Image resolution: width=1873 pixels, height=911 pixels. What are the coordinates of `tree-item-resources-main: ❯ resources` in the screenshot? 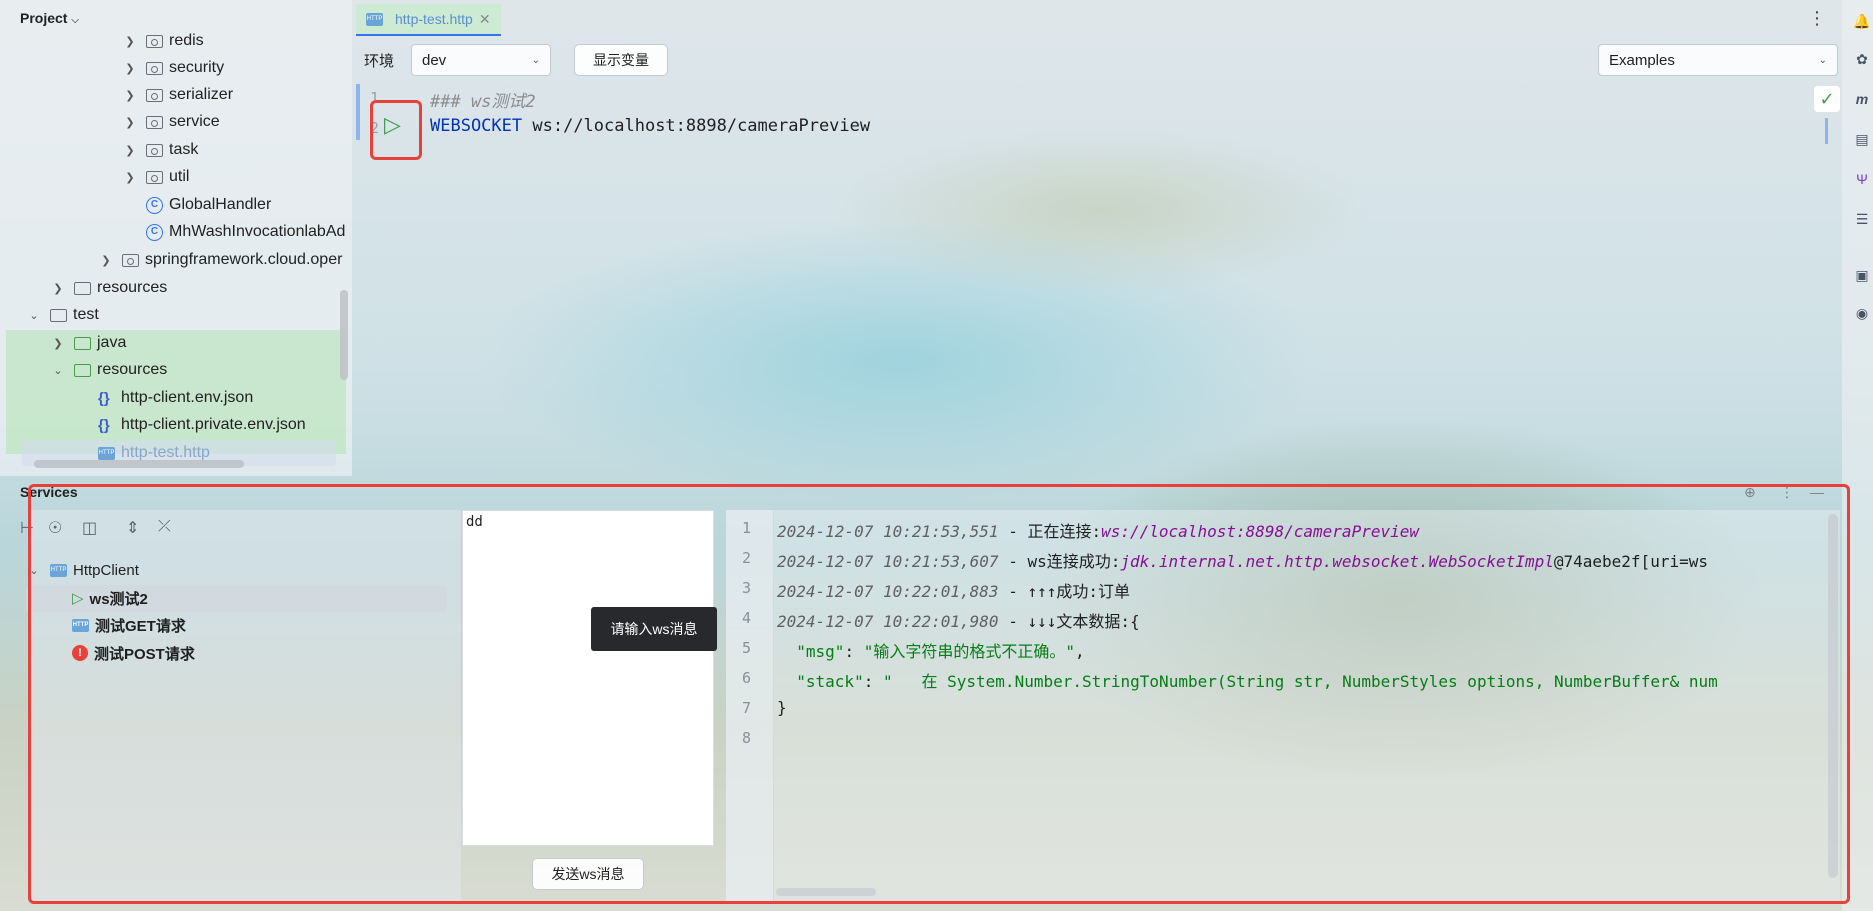 It's located at (109, 288).